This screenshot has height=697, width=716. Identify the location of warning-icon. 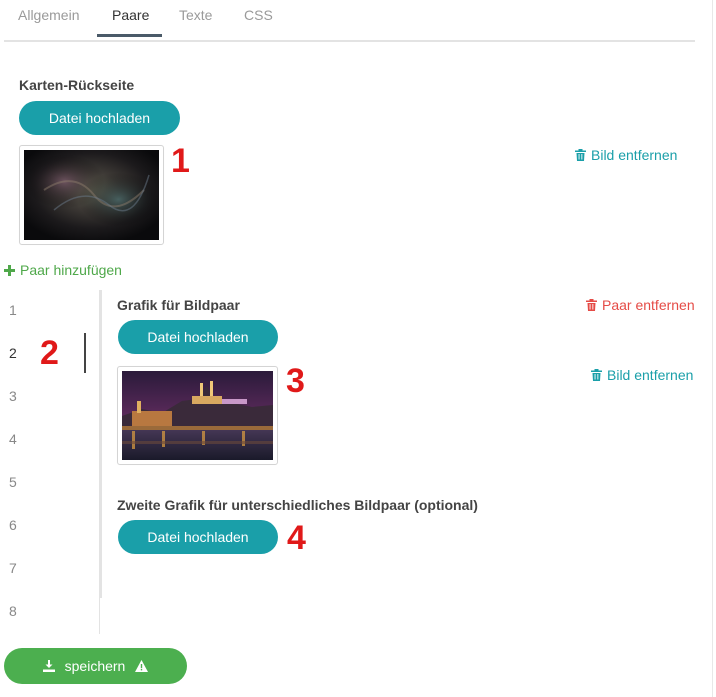
(142, 666).